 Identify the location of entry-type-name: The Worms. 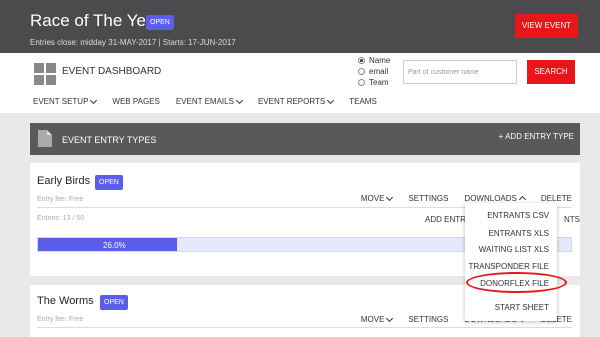
(65, 301).